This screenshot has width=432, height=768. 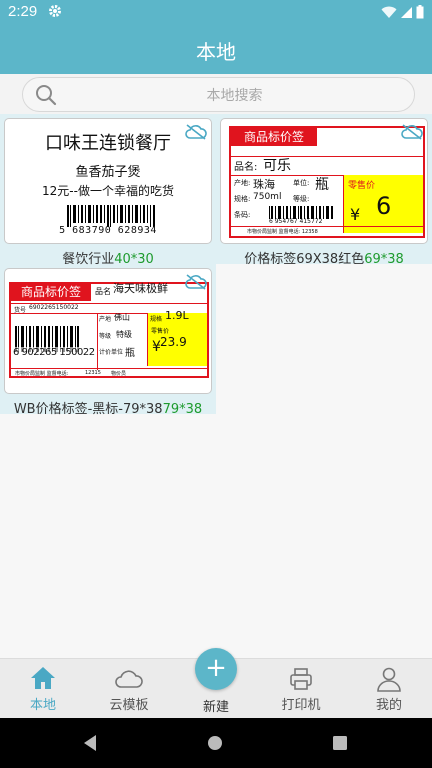 I want to click on barcode-number: 6 902265 150022, so click(x=54, y=352).